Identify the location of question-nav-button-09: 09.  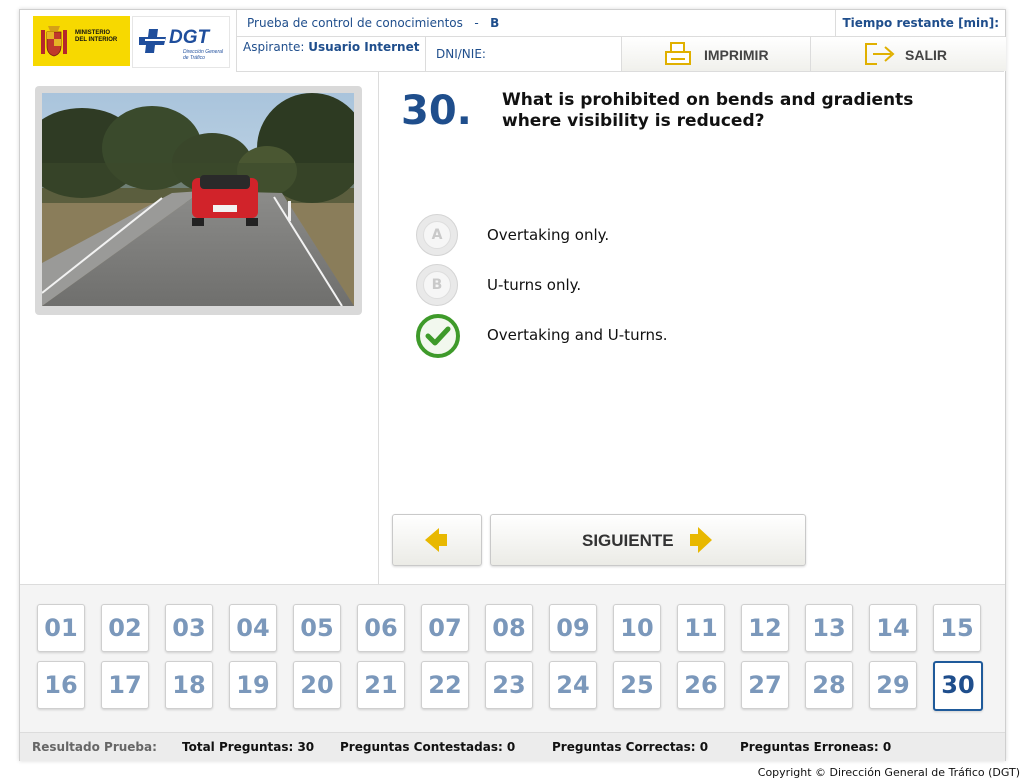
(573, 628).